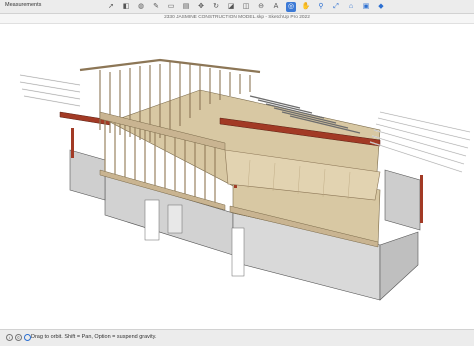 This screenshot has height=346, width=474. Describe the element at coordinates (126, 7) in the screenshot. I see `eraser-icon: ◧` at that location.